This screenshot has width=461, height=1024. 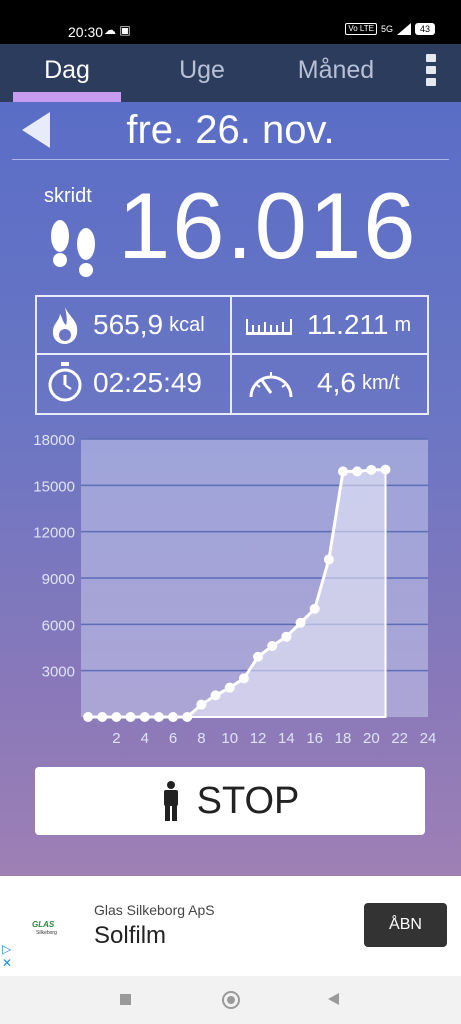 What do you see at coordinates (230, 22) in the screenshot?
I see `status-bar: 20:30 ☁ ▣ Vo LTE 5G 43` at bounding box center [230, 22].